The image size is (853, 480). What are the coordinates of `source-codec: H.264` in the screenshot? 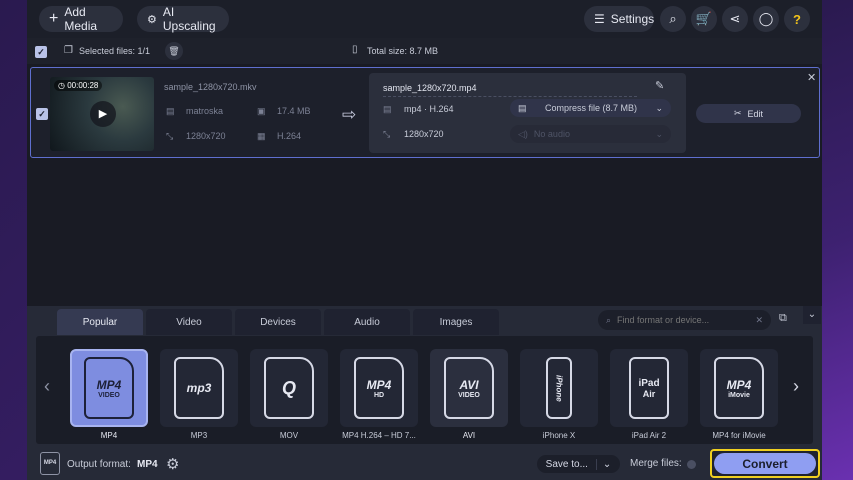 It's located at (289, 136).